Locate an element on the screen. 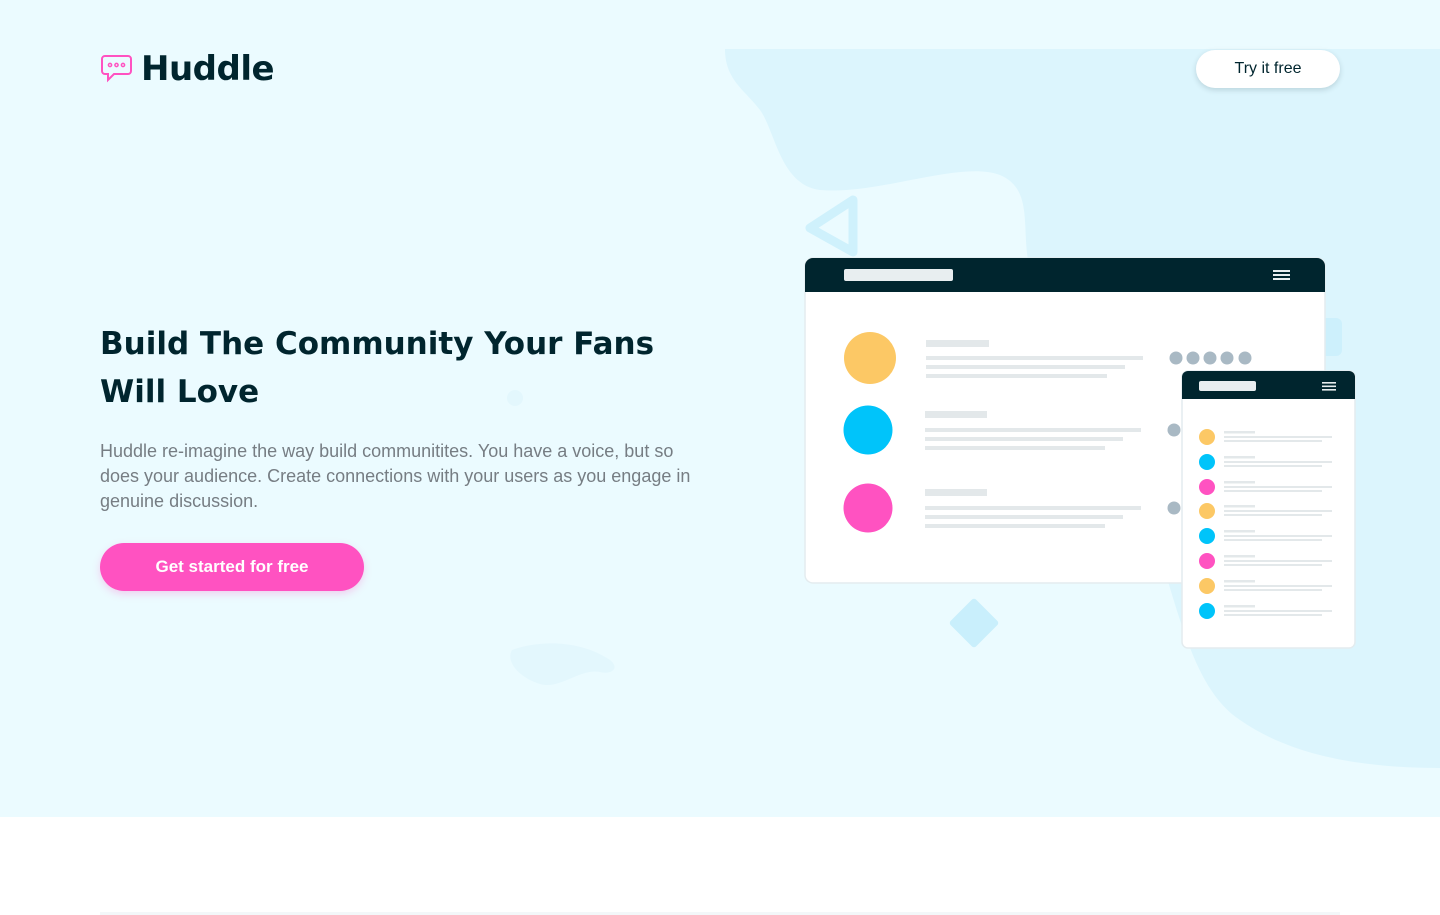 Image resolution: width=1440 pixels, height=915 pixels. mobile-menu-icon is located at coordinates (1329, 386).